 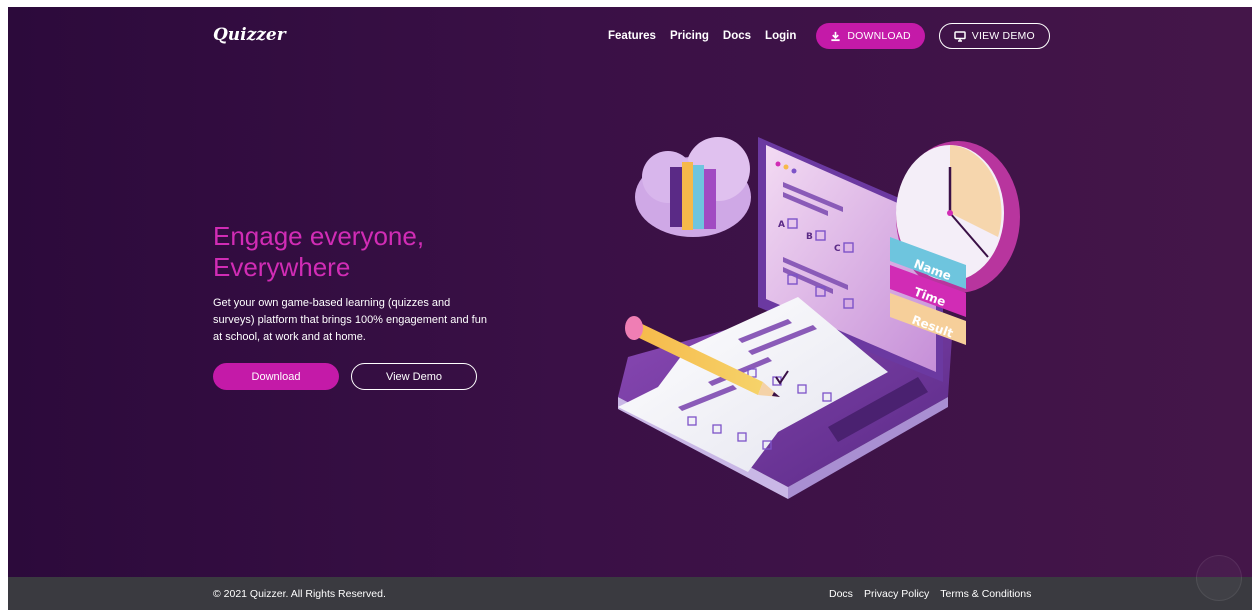 What do you see at coordinates (282, 267) in the screenshot?
I see `hero-headline-line2: Everywhere` at bounding box center [282, 267].